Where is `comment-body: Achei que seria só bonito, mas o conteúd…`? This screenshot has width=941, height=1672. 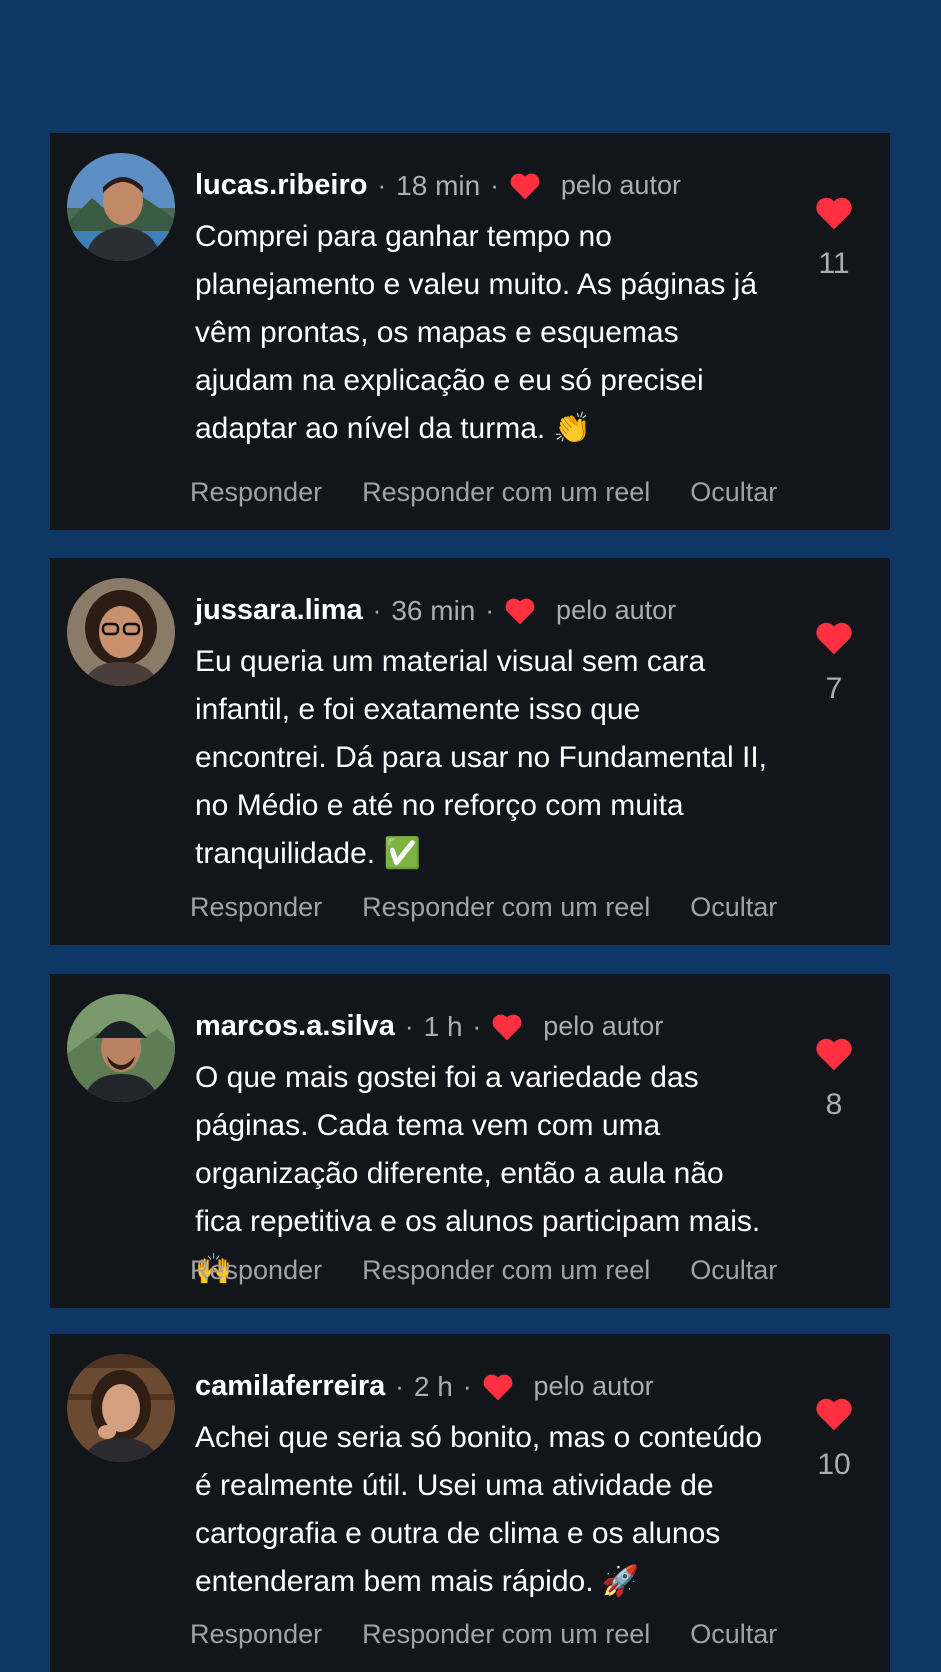
comment-body: Achei que seria só bonito, mas o conteúd… is located at coordinates (479, 1509).